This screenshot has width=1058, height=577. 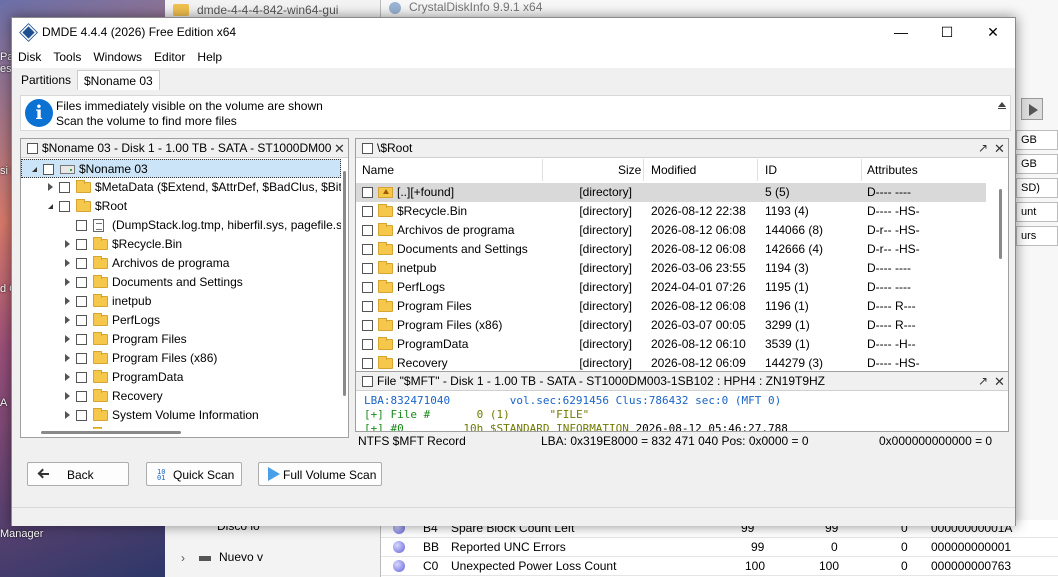 What do you see at coordinates (181, 263) in the screenshot?
I see `tree-node: Archivos de programa` at bounding box center [181, 263].